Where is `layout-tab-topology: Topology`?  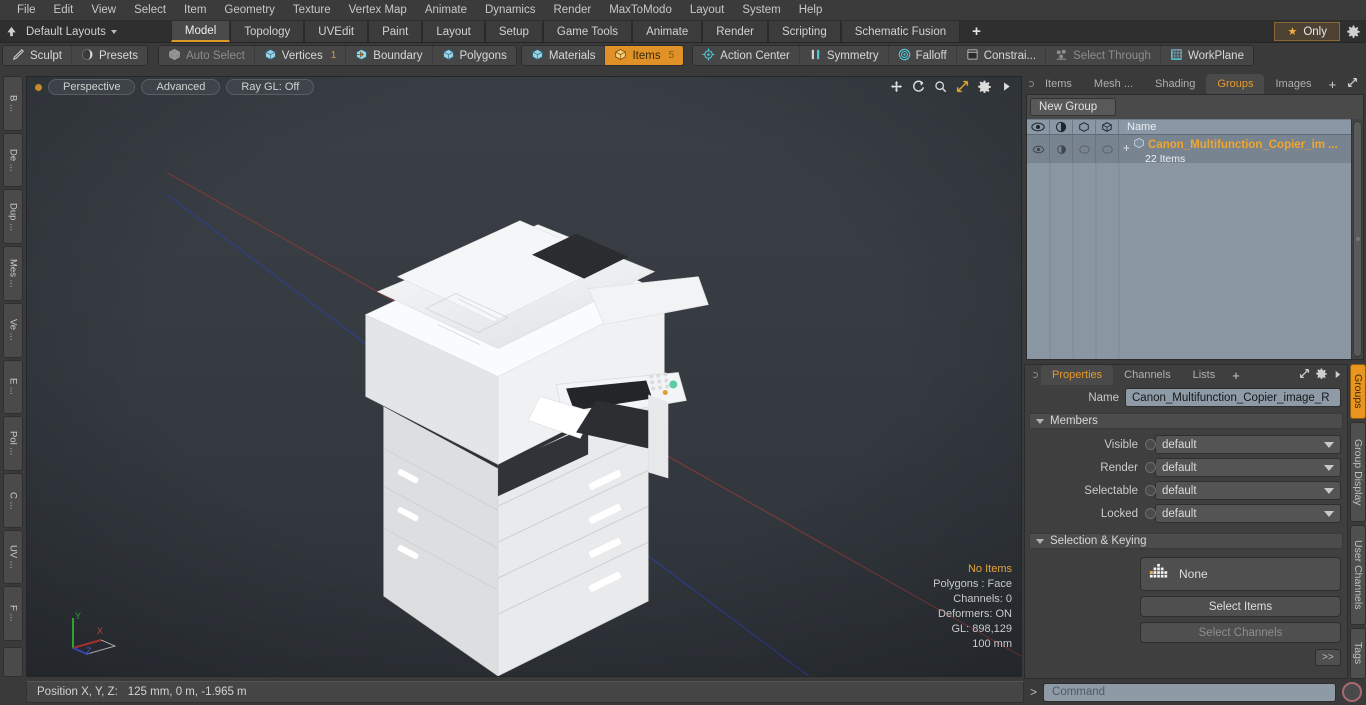 layout-tab-topology: Topology is located at coordinates (267, 31).